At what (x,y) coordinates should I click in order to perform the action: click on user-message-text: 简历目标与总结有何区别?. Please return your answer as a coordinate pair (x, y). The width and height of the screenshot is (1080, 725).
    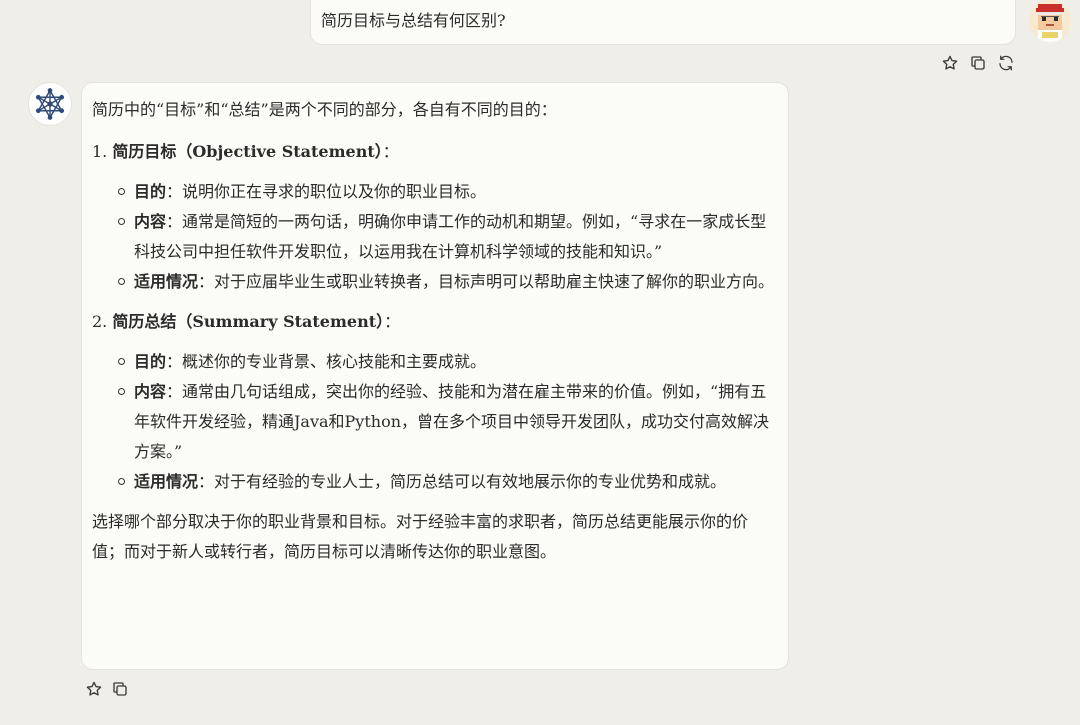
    Looking at the image, I should click on (413, 20).